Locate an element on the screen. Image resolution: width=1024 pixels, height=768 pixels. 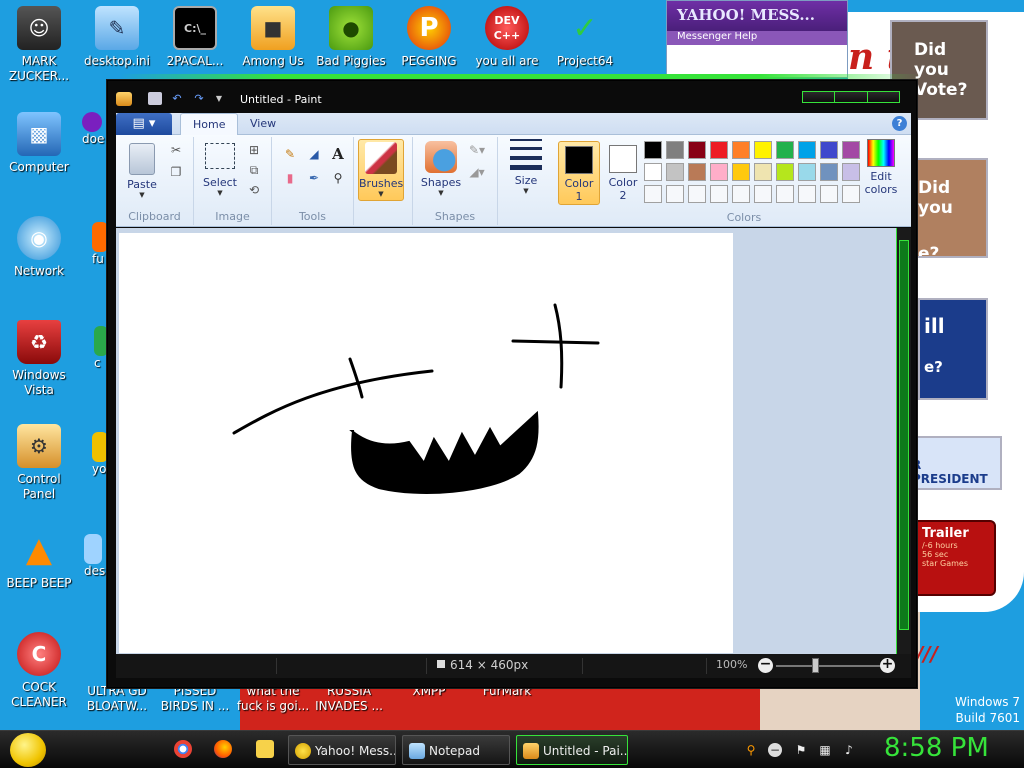
chrome-icon is located at coordinates (183, 749).